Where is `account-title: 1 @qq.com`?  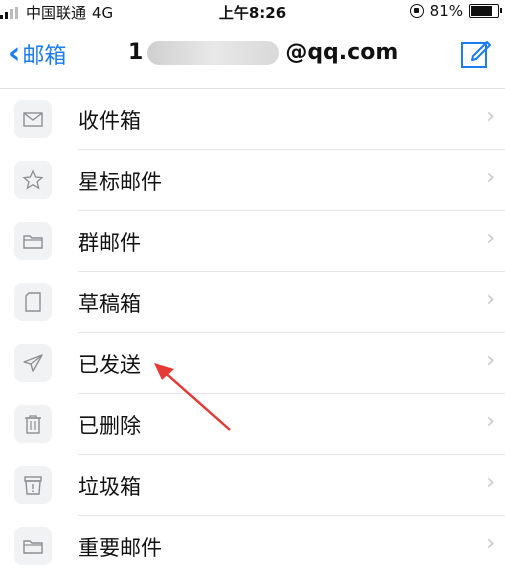 account-title: 1 @qq.com is located at coordinates (263, 52).